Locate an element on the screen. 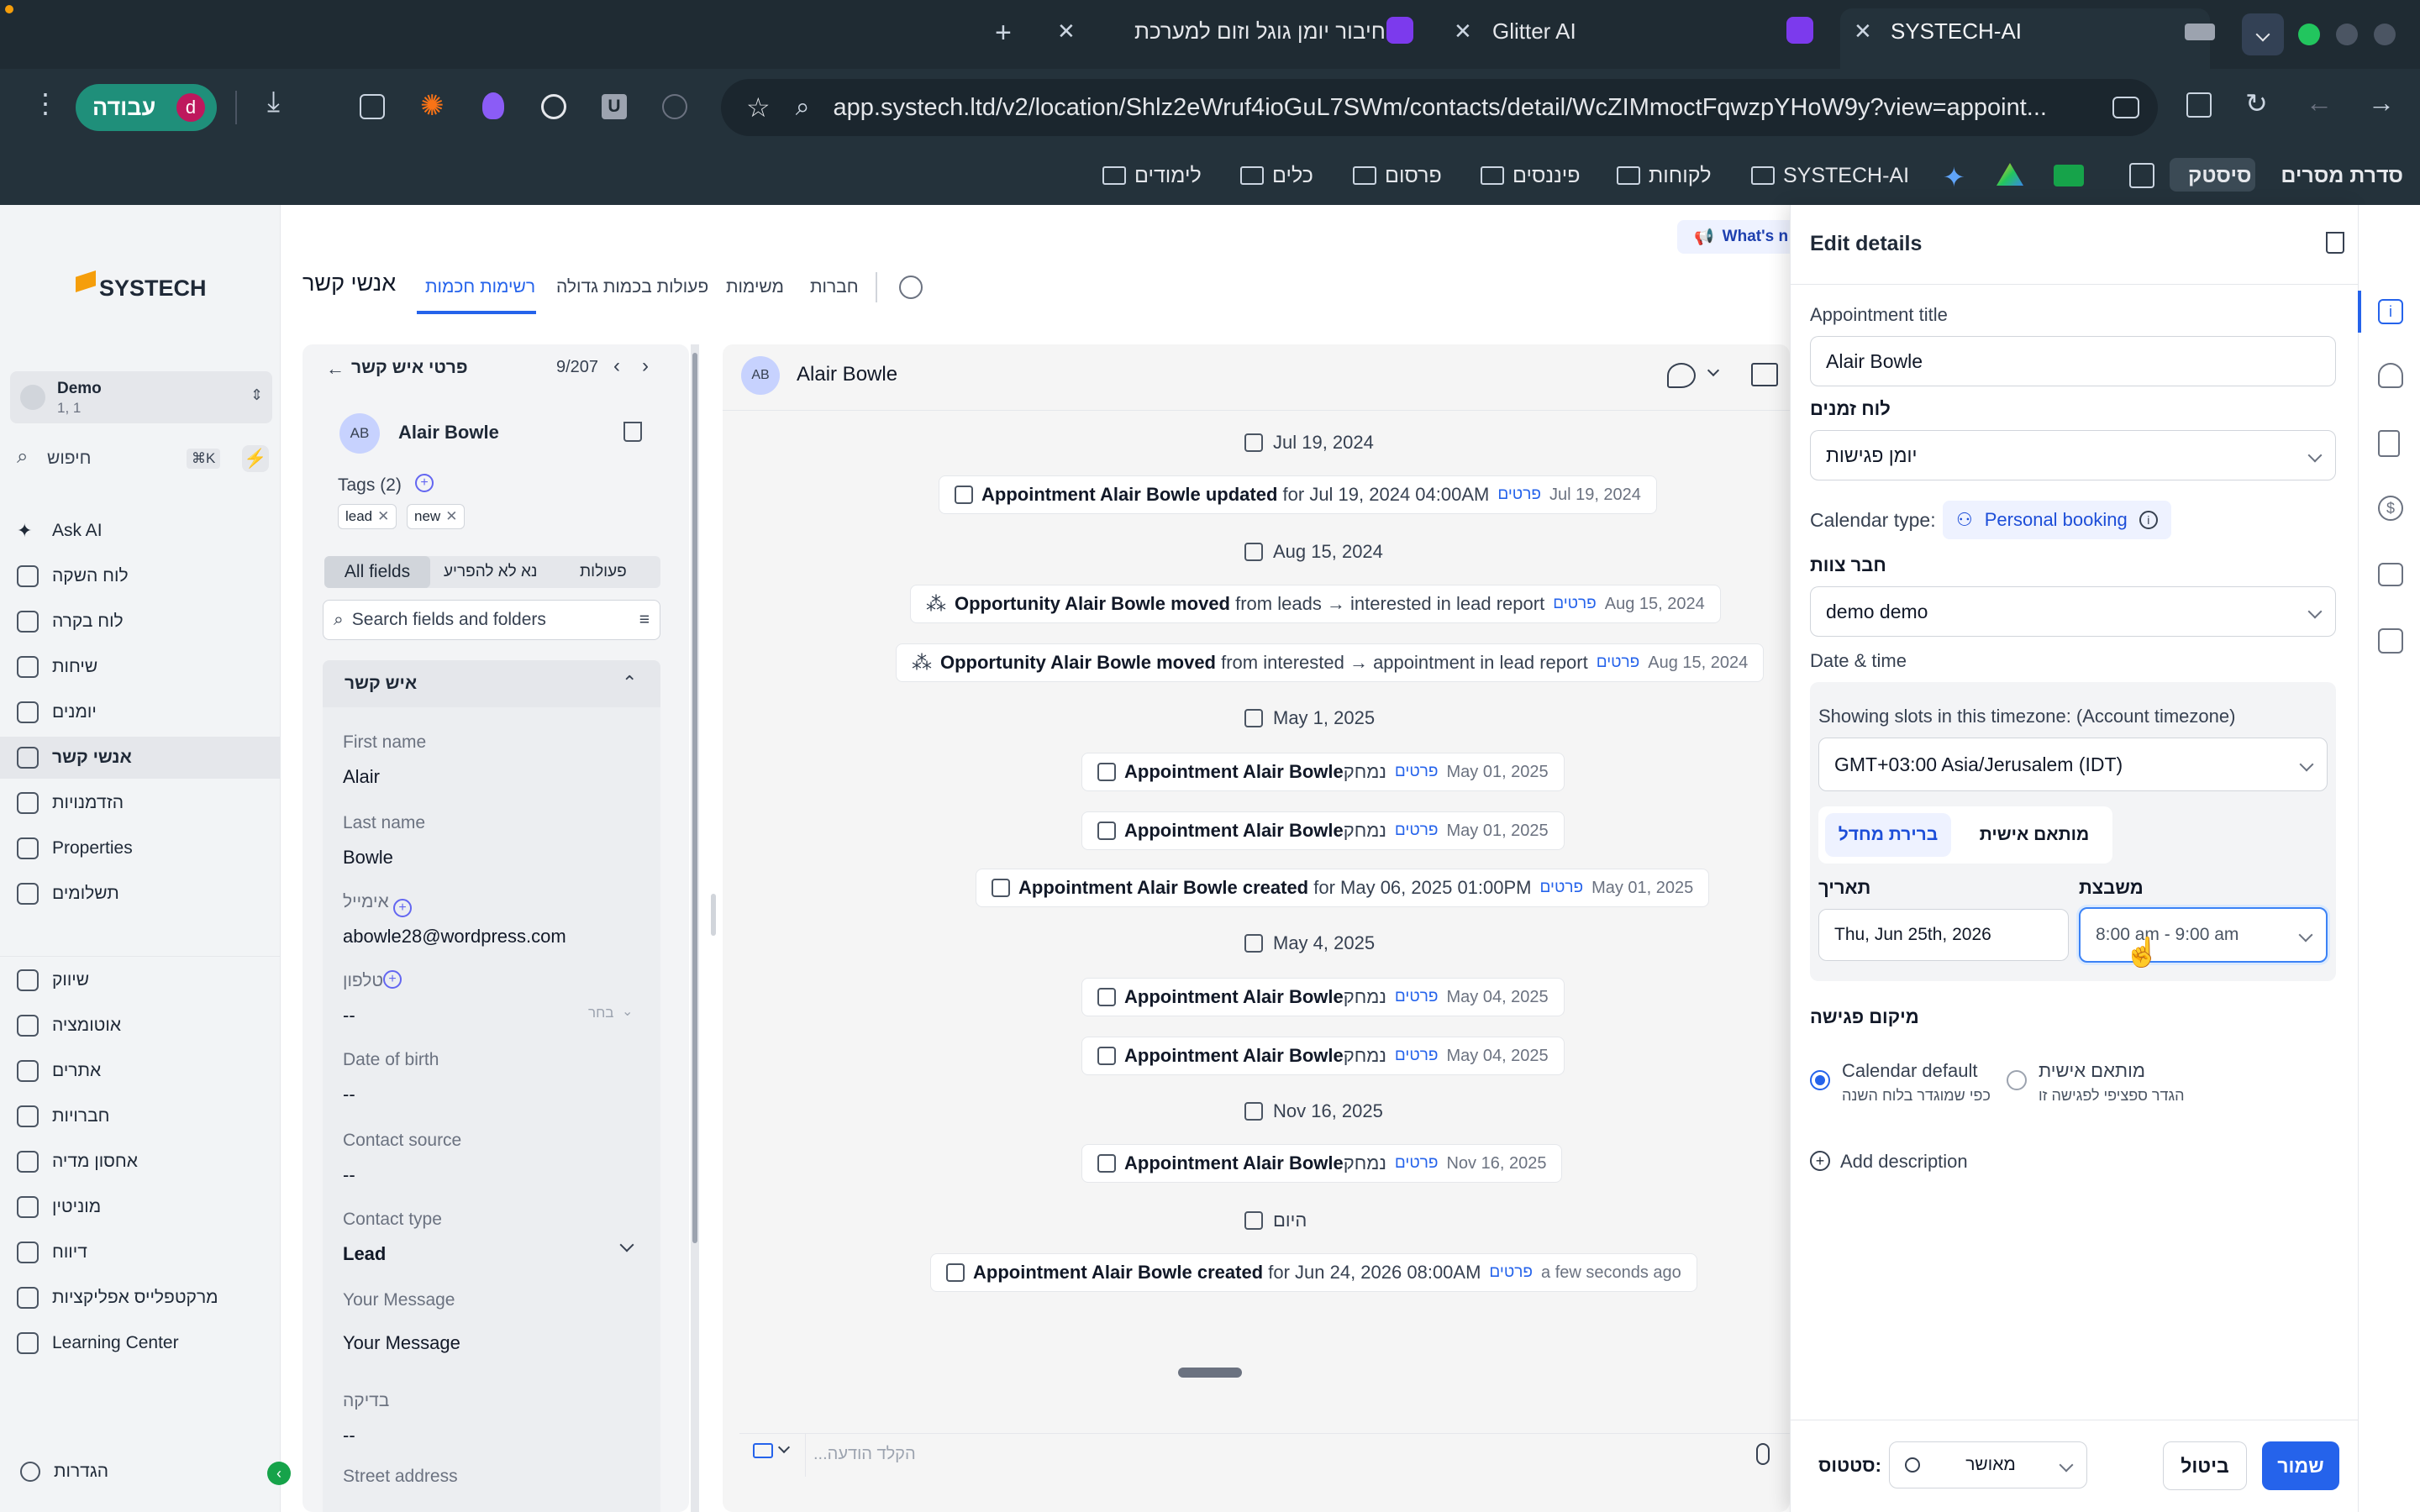  field-value: Alair is located at coordinates (361, 777).